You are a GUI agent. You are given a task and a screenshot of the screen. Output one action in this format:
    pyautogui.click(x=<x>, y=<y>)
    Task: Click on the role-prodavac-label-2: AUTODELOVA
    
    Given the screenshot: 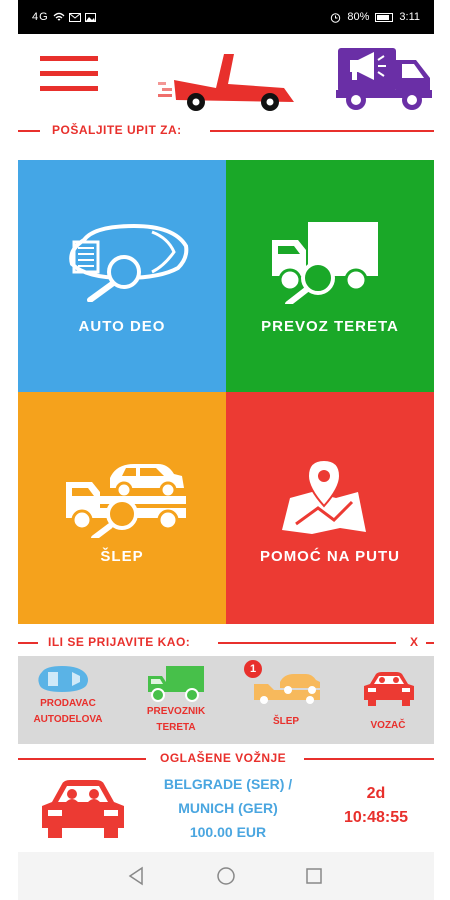 What is the action you would take?
    pyautogui.click(x=68, y=719)
    